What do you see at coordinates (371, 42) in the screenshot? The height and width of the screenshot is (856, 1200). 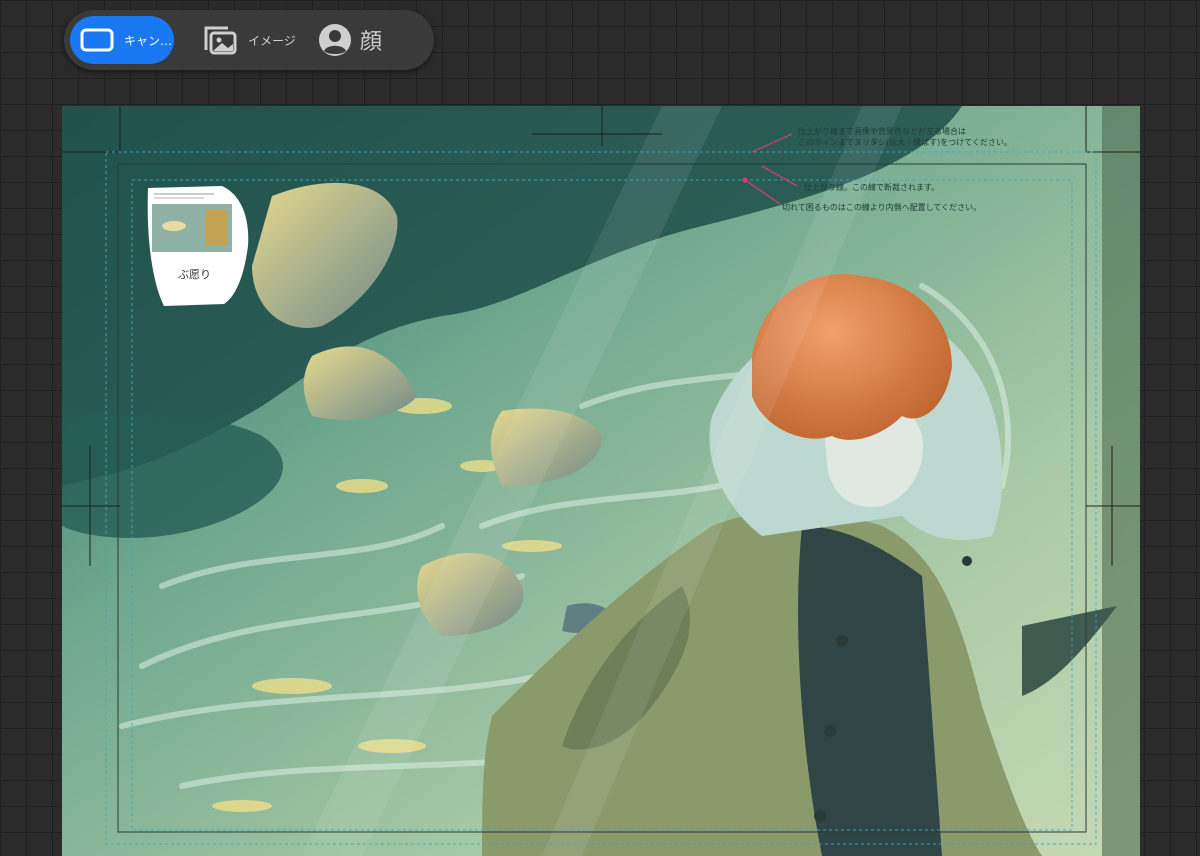 I see `face-tab-label: 顔` at bounding box center [371, 42].